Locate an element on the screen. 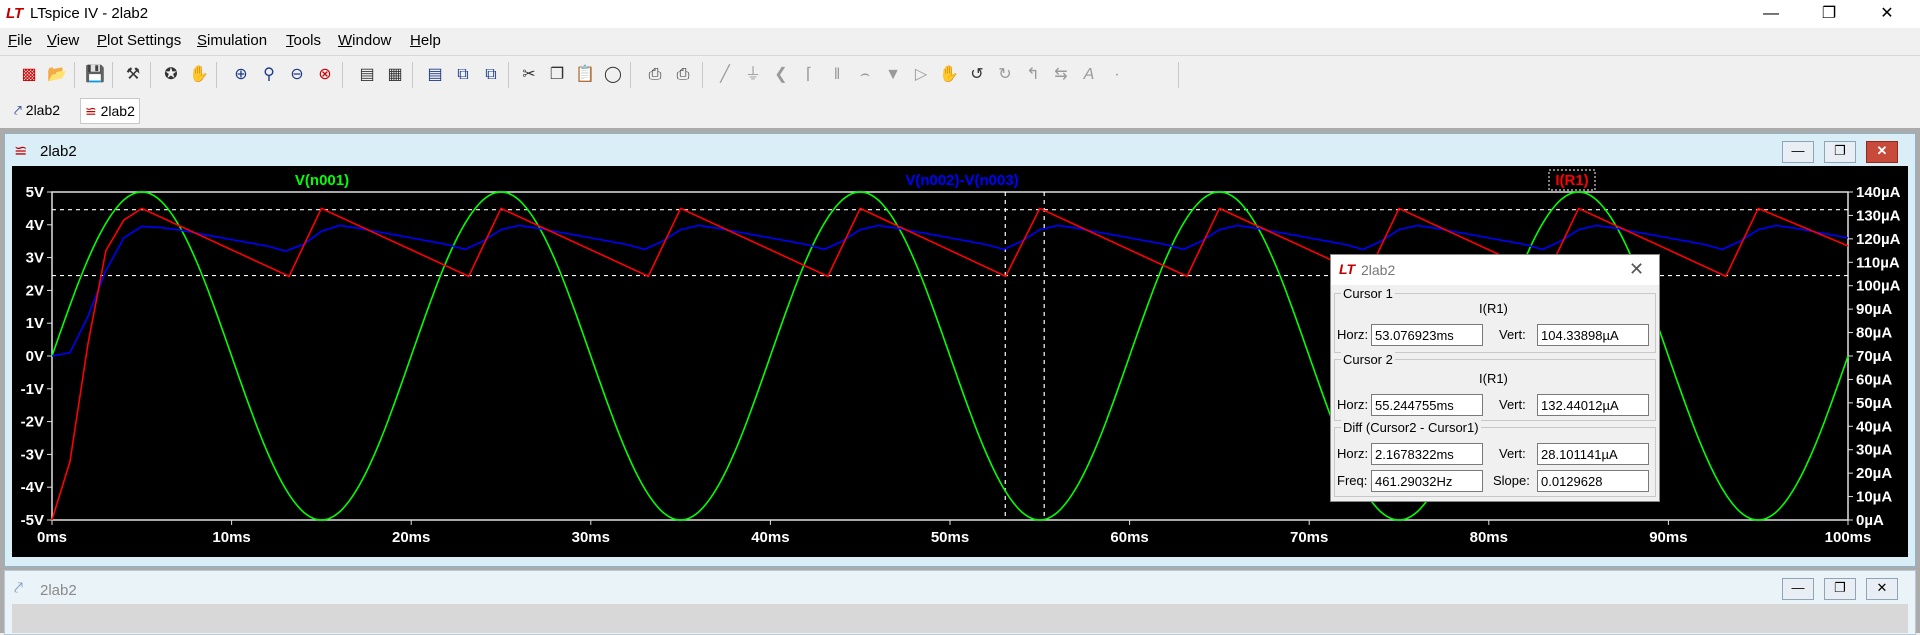 Image resolution: width=1920 pixels, height=635 pixels. y-right-tick-label: 70µA is located at coordinates (1874, 356).